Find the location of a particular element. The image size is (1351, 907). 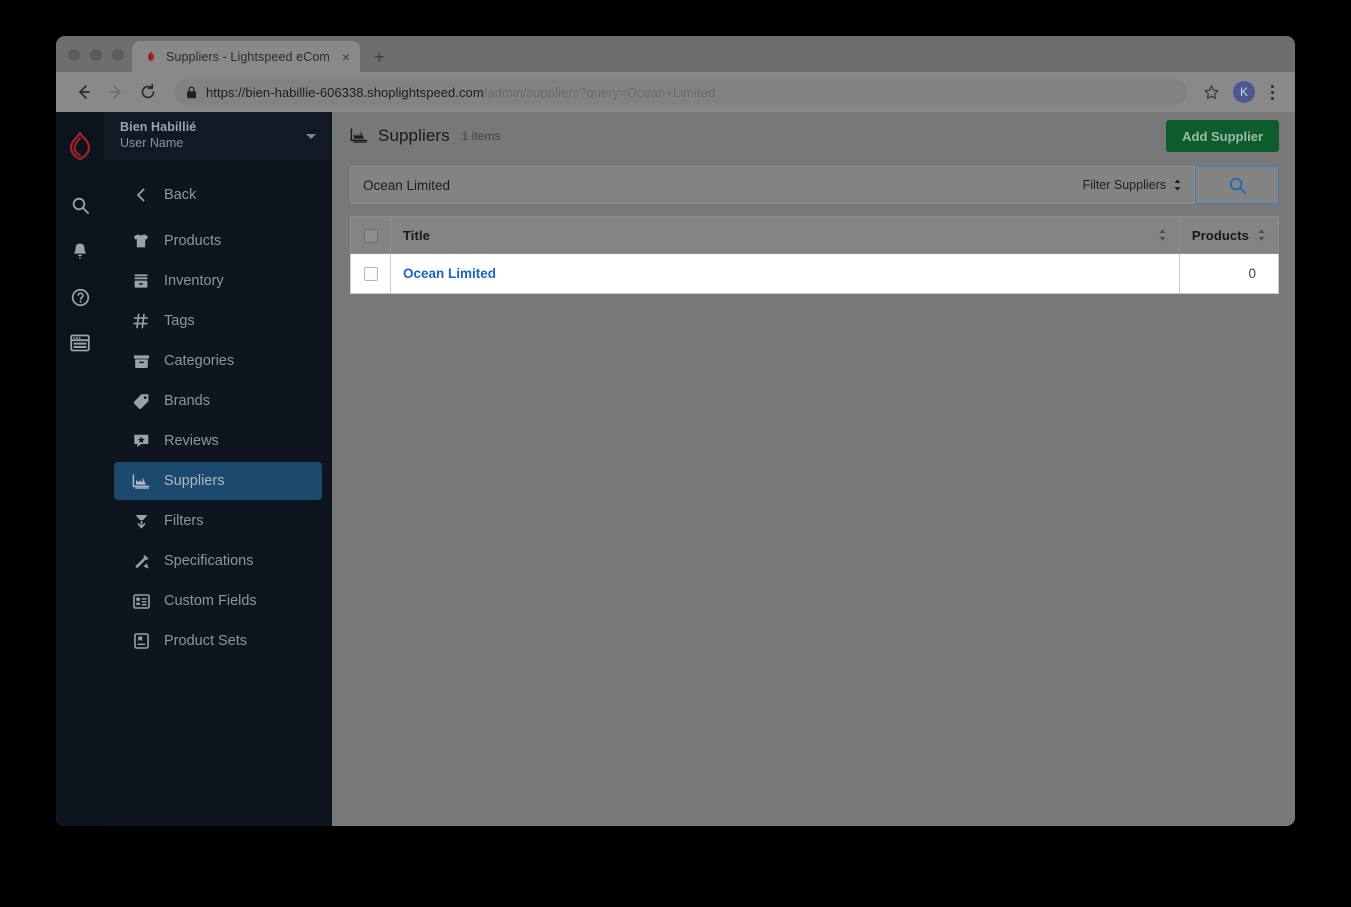

form-fields-icon is located at coordinates (141, 601).